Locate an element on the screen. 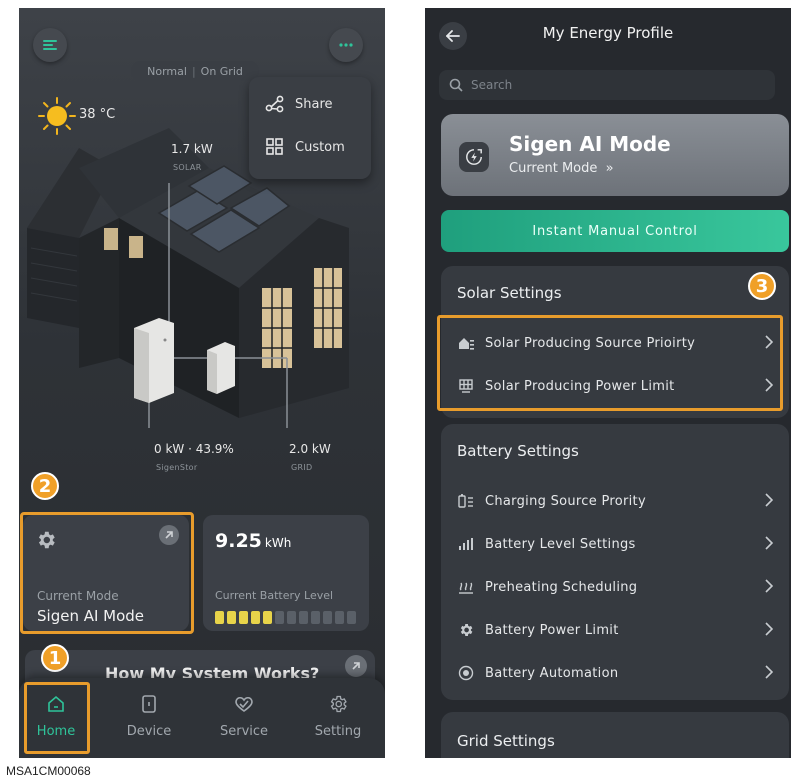 The width and height of the screenshot is (795, 780). battery-settings-header: Battery Settings is located at coordinates (518, 451).